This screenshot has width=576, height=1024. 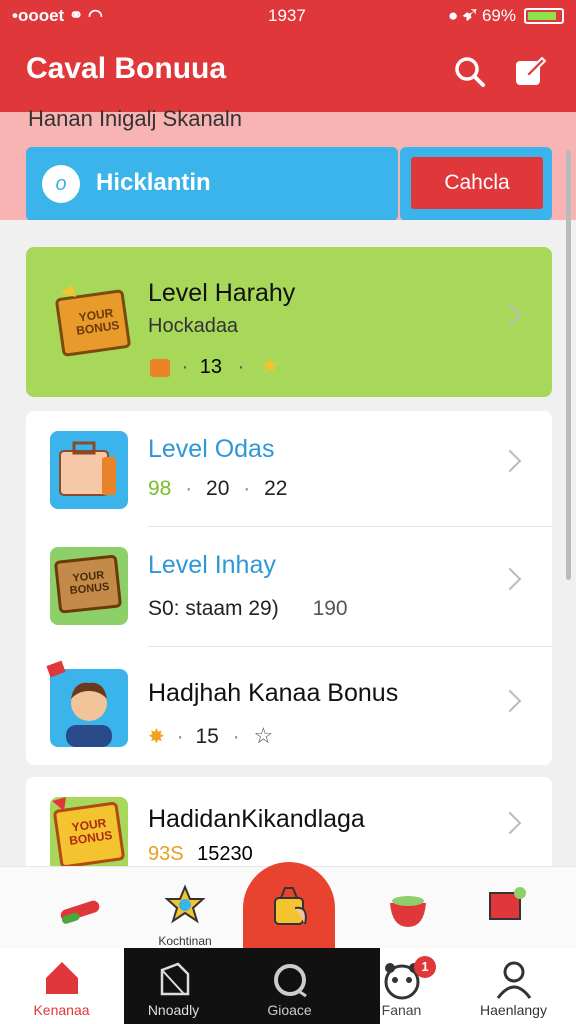 What do you see at coordinates (211, 735) in the screenshot?
I see `item-meta: ✸ · 15 · ☆` at bounding box center [211, 735].